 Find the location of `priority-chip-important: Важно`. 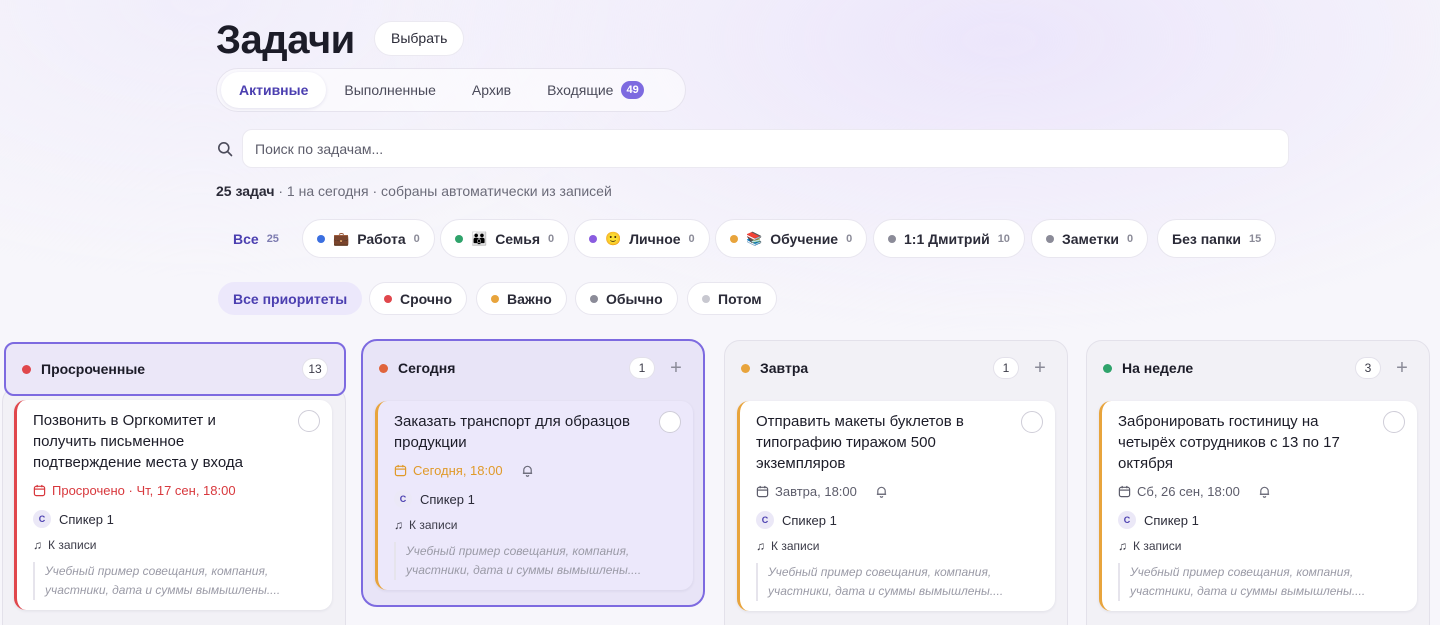

priority-chip-important: Важно is located at coordinates (521, 298).